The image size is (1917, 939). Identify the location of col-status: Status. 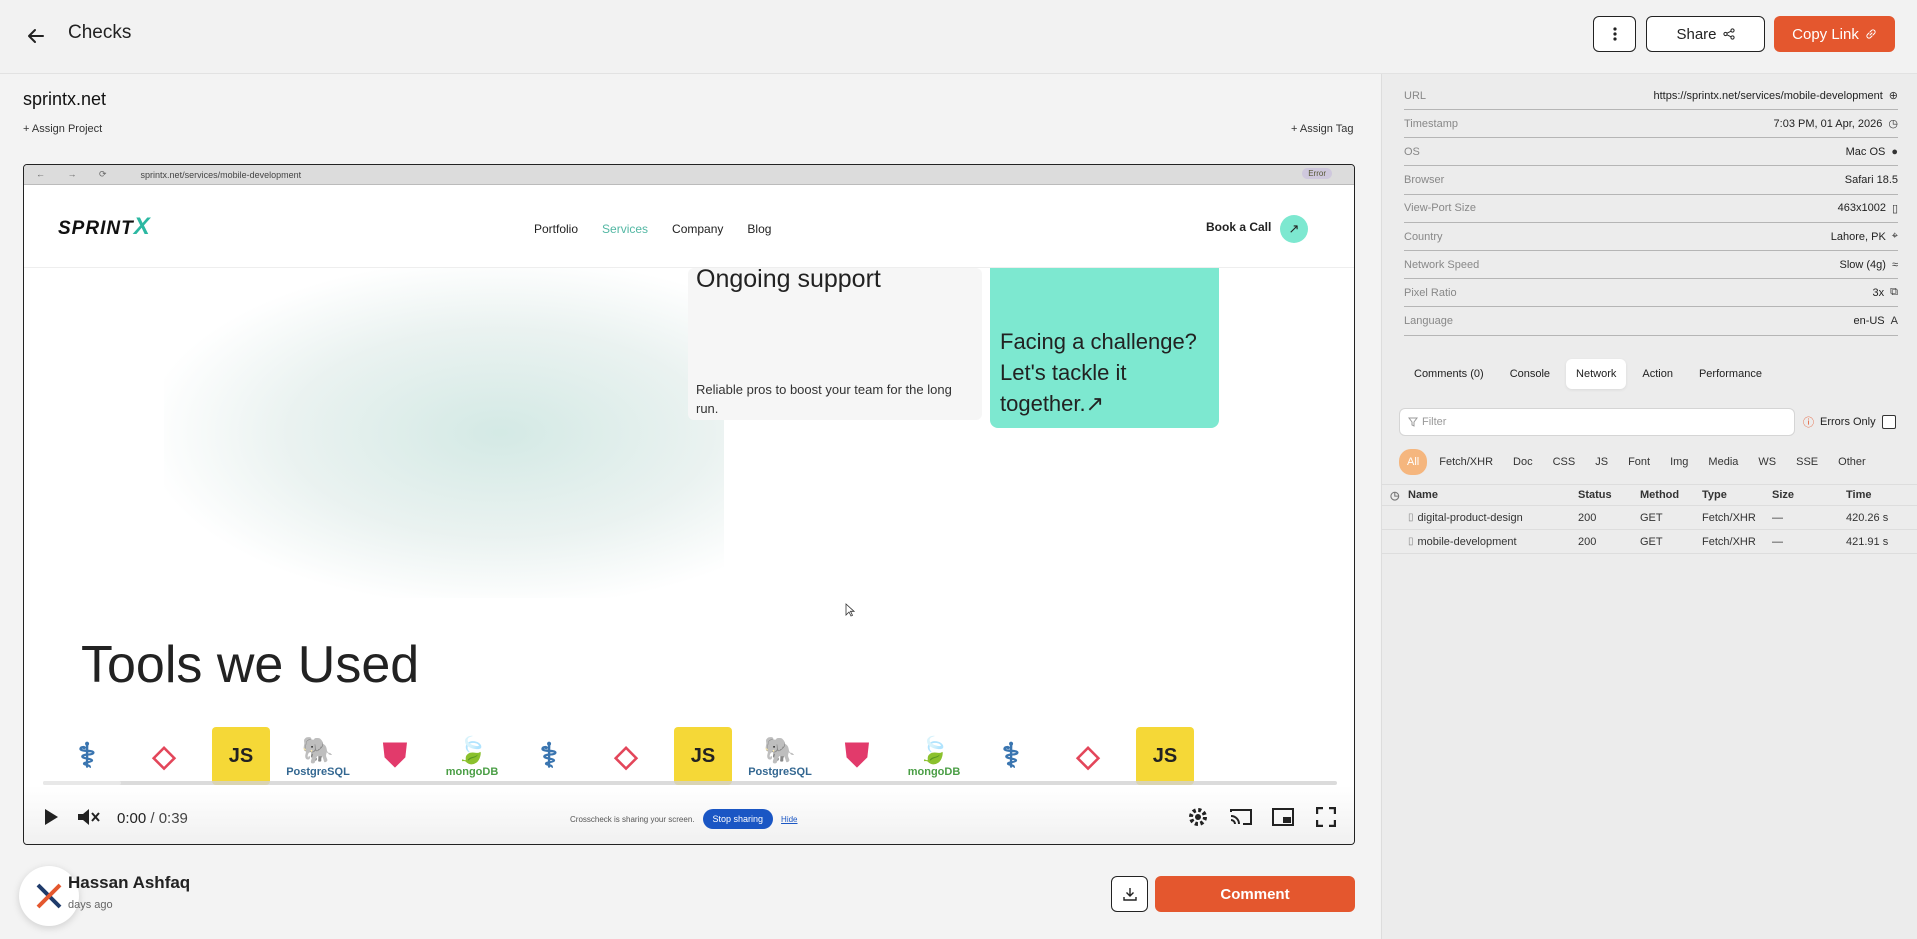
(1605, 495).